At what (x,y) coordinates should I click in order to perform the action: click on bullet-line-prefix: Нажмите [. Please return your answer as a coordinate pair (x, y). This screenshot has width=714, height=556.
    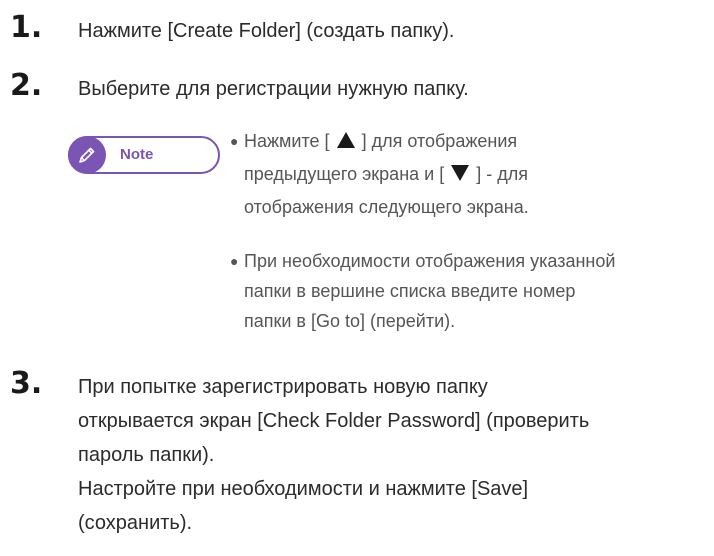
    Looking at the image, I should click on (287, 141).